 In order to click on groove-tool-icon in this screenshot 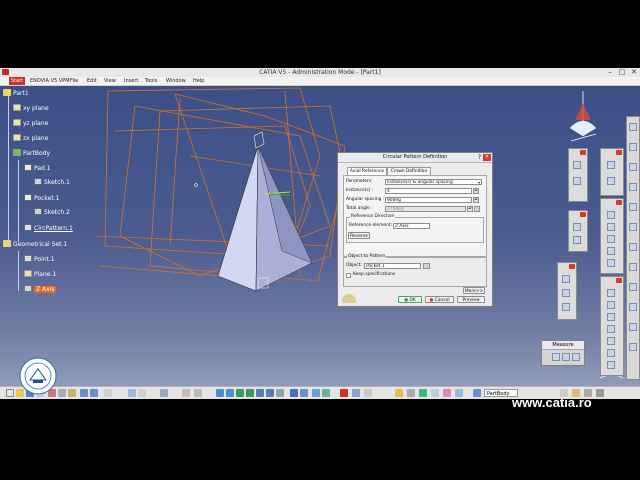, I will do `click(611, 329)`.